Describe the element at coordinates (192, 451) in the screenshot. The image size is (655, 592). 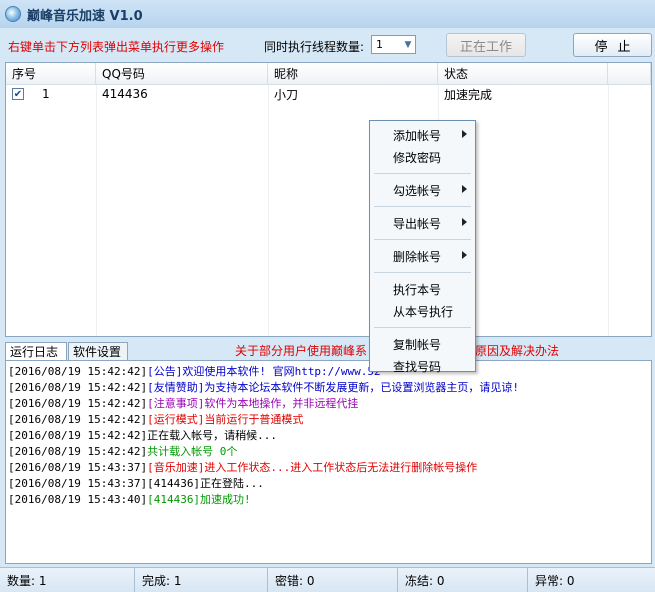
I see `log-message: 共计载入帐号 0个` at that location.